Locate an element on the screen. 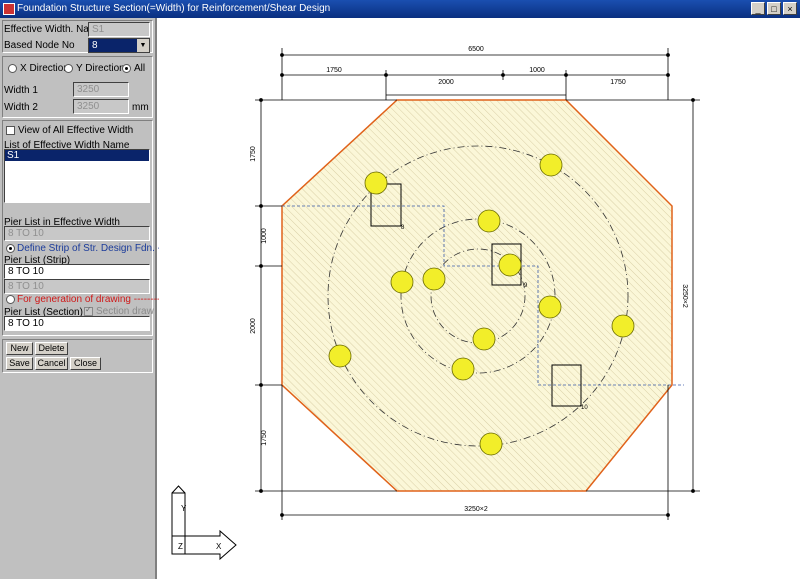 This screenshot has width=800, height=579. dim-left-4: 1750 is located at coordinates (264, 438).